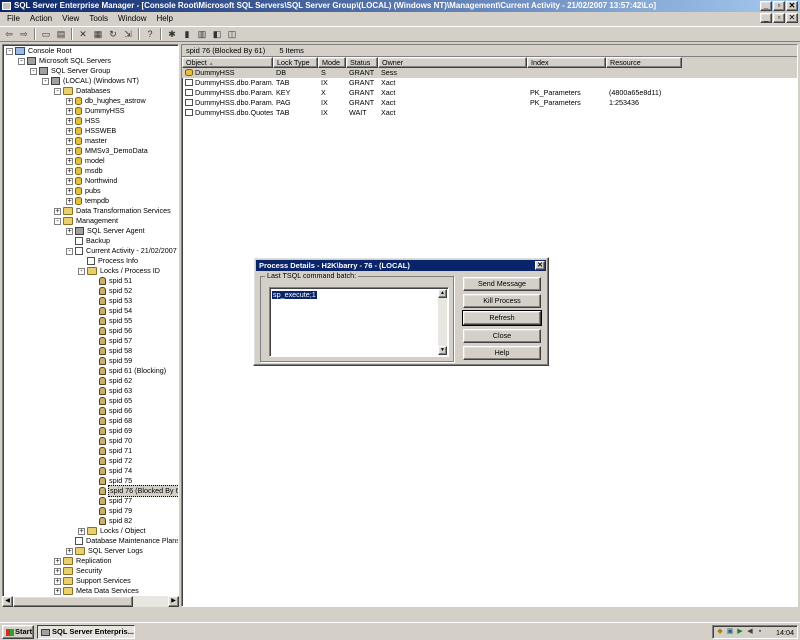 The height and width of the screenshot is (640, 800). I want to click on tree-item: spid 51, so click(111, 281).